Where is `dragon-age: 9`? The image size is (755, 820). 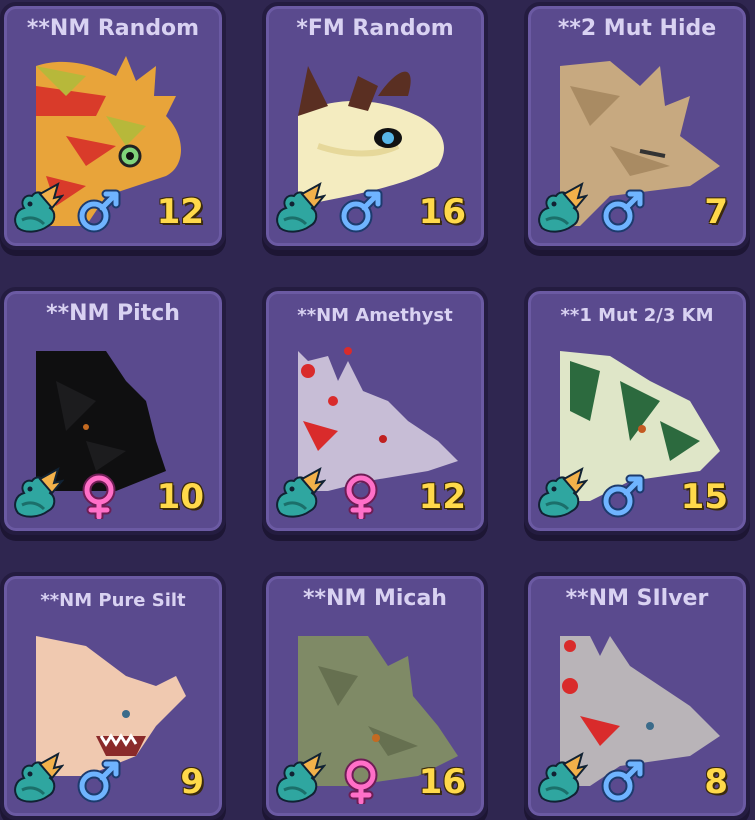
dragon-age: 9 is located at coordinates (192, 782).